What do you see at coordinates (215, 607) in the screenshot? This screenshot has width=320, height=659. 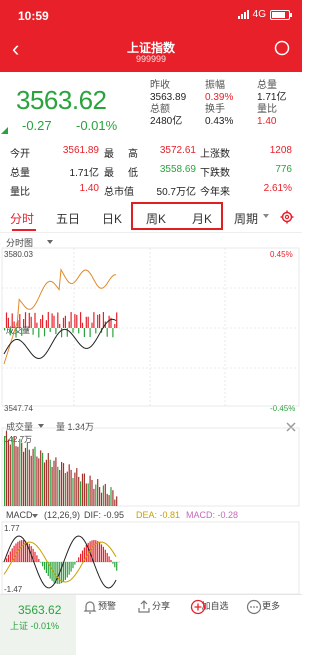 I see `add-watchlist-button: 加自选` at bounding box center [215, 607].